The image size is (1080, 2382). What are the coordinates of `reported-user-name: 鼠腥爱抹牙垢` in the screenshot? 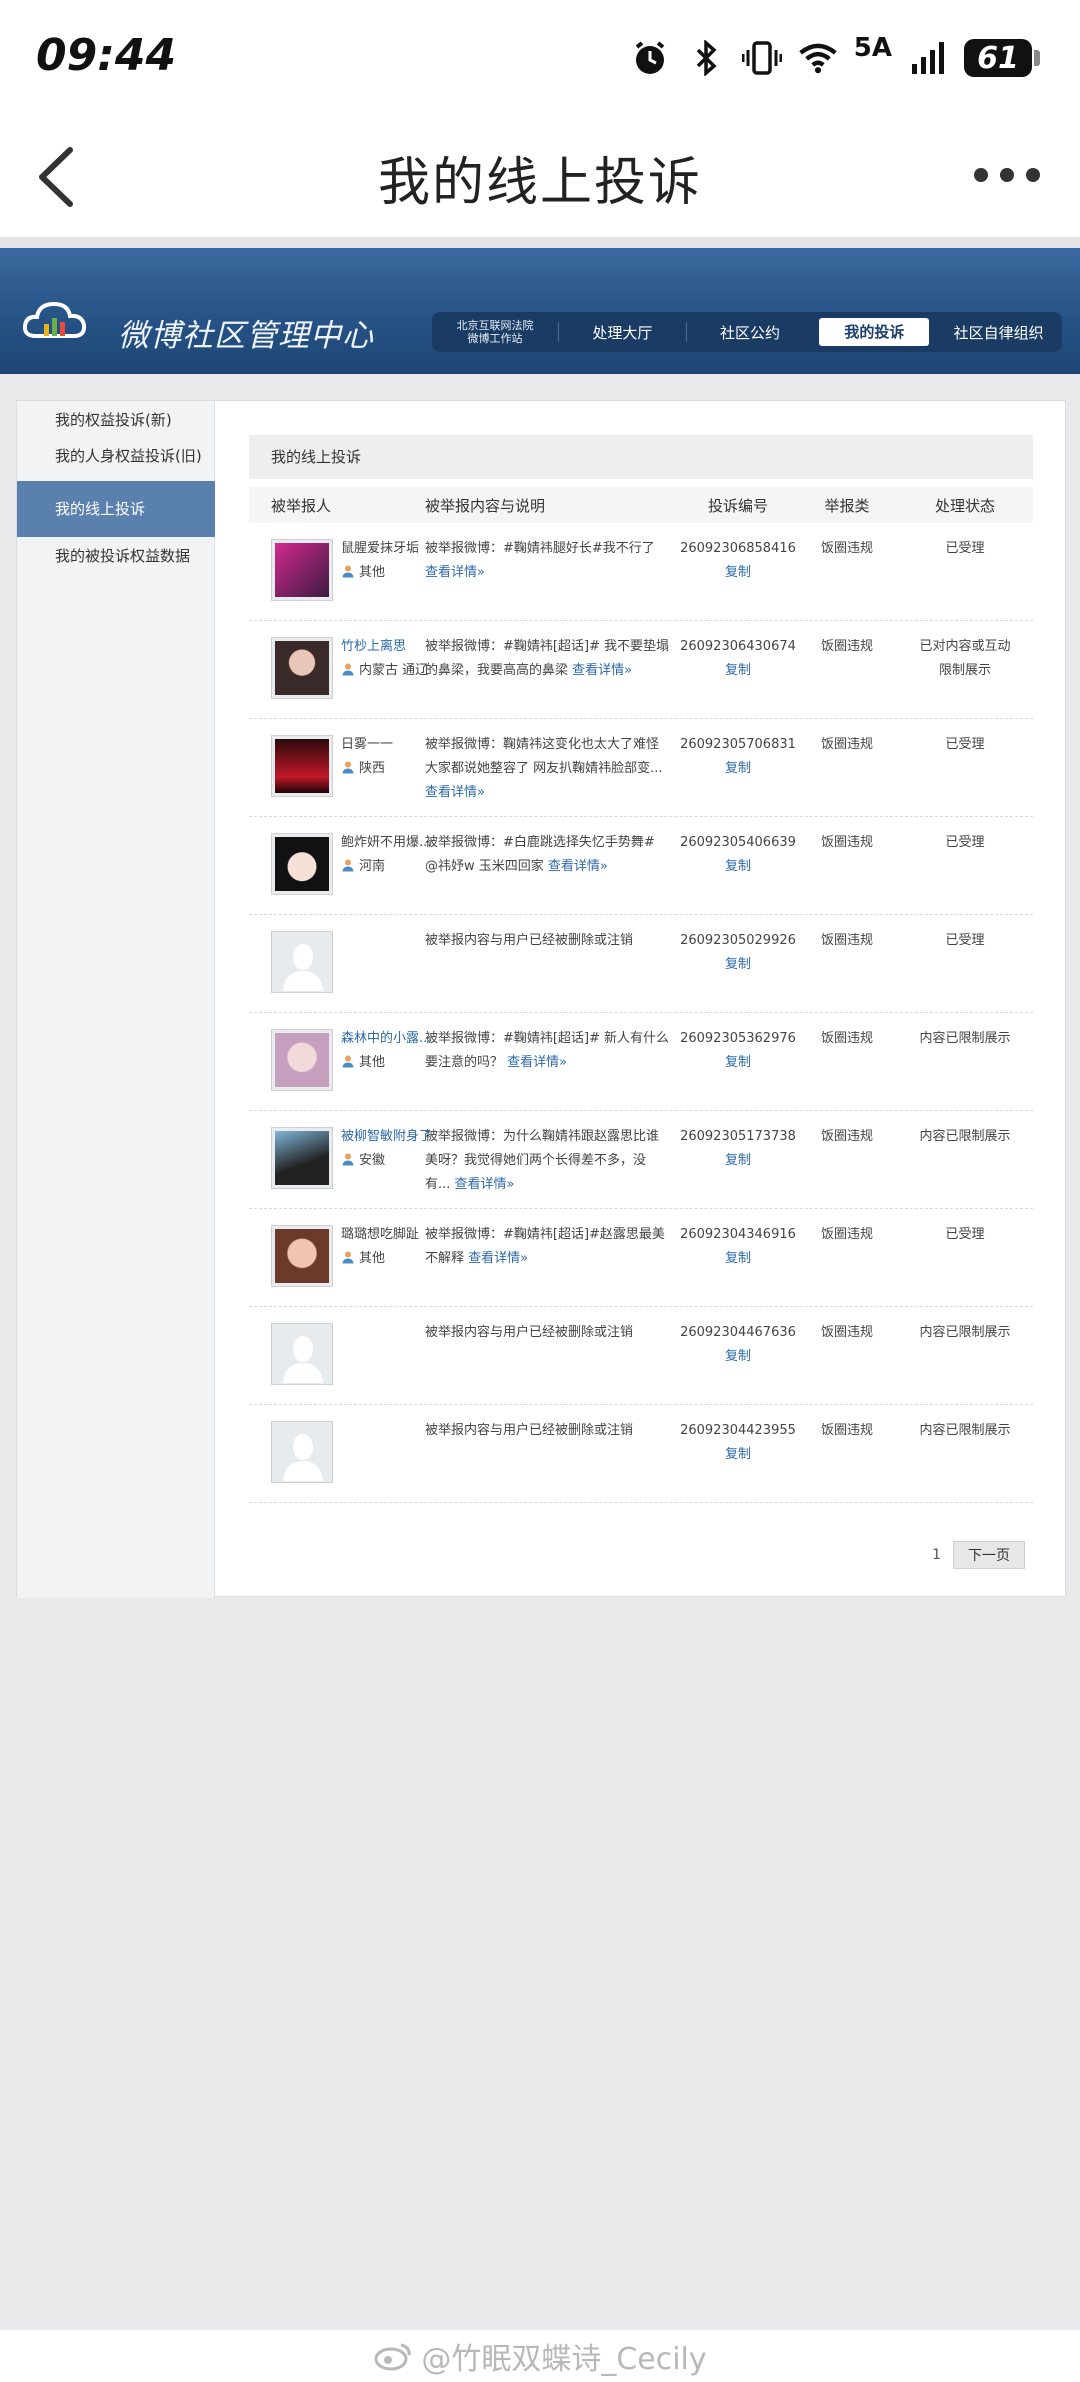 It's located at (395, 546).